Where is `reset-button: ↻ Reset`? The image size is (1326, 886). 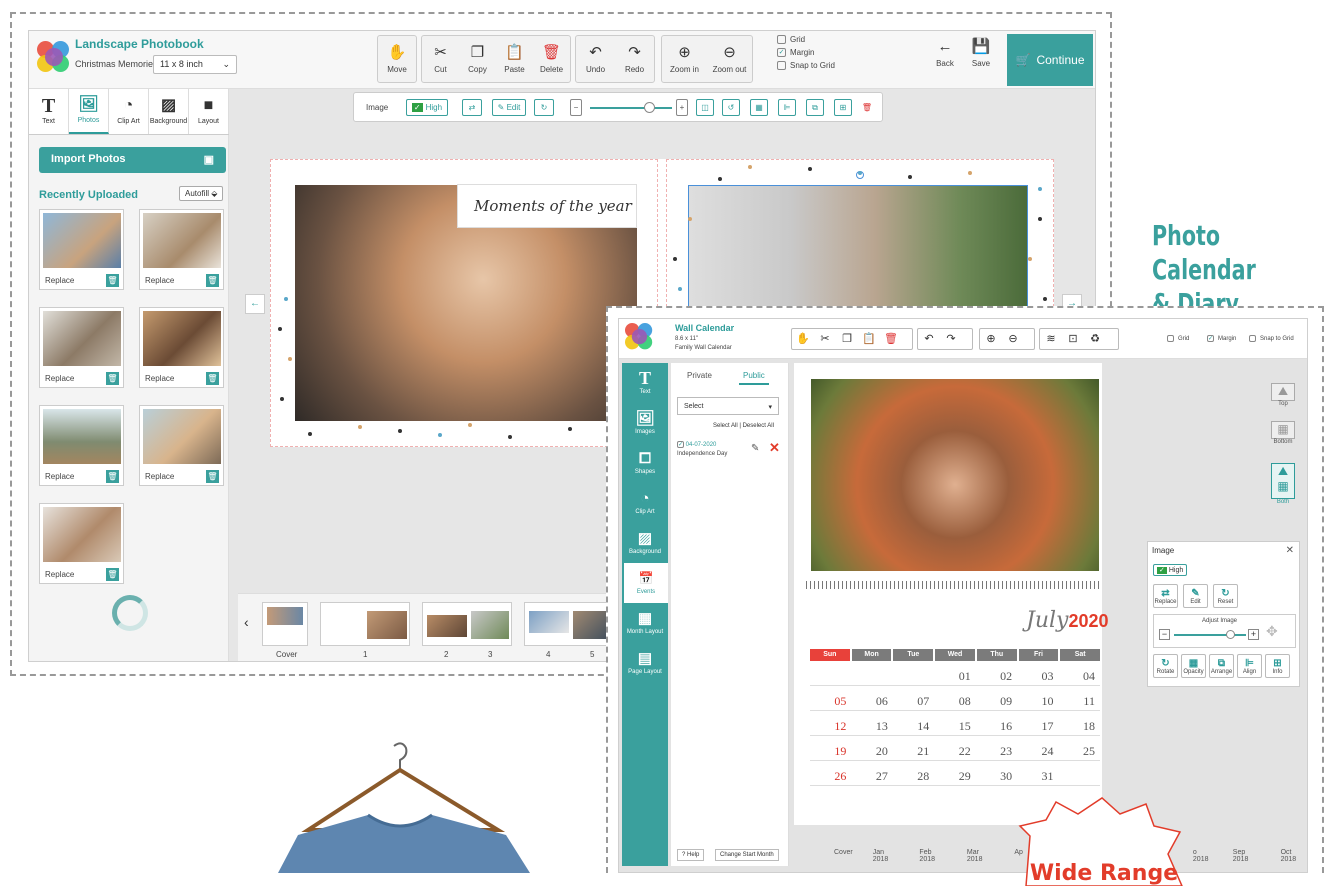
reset-button: ↻ Reset is located at coordinates (1225, 596).